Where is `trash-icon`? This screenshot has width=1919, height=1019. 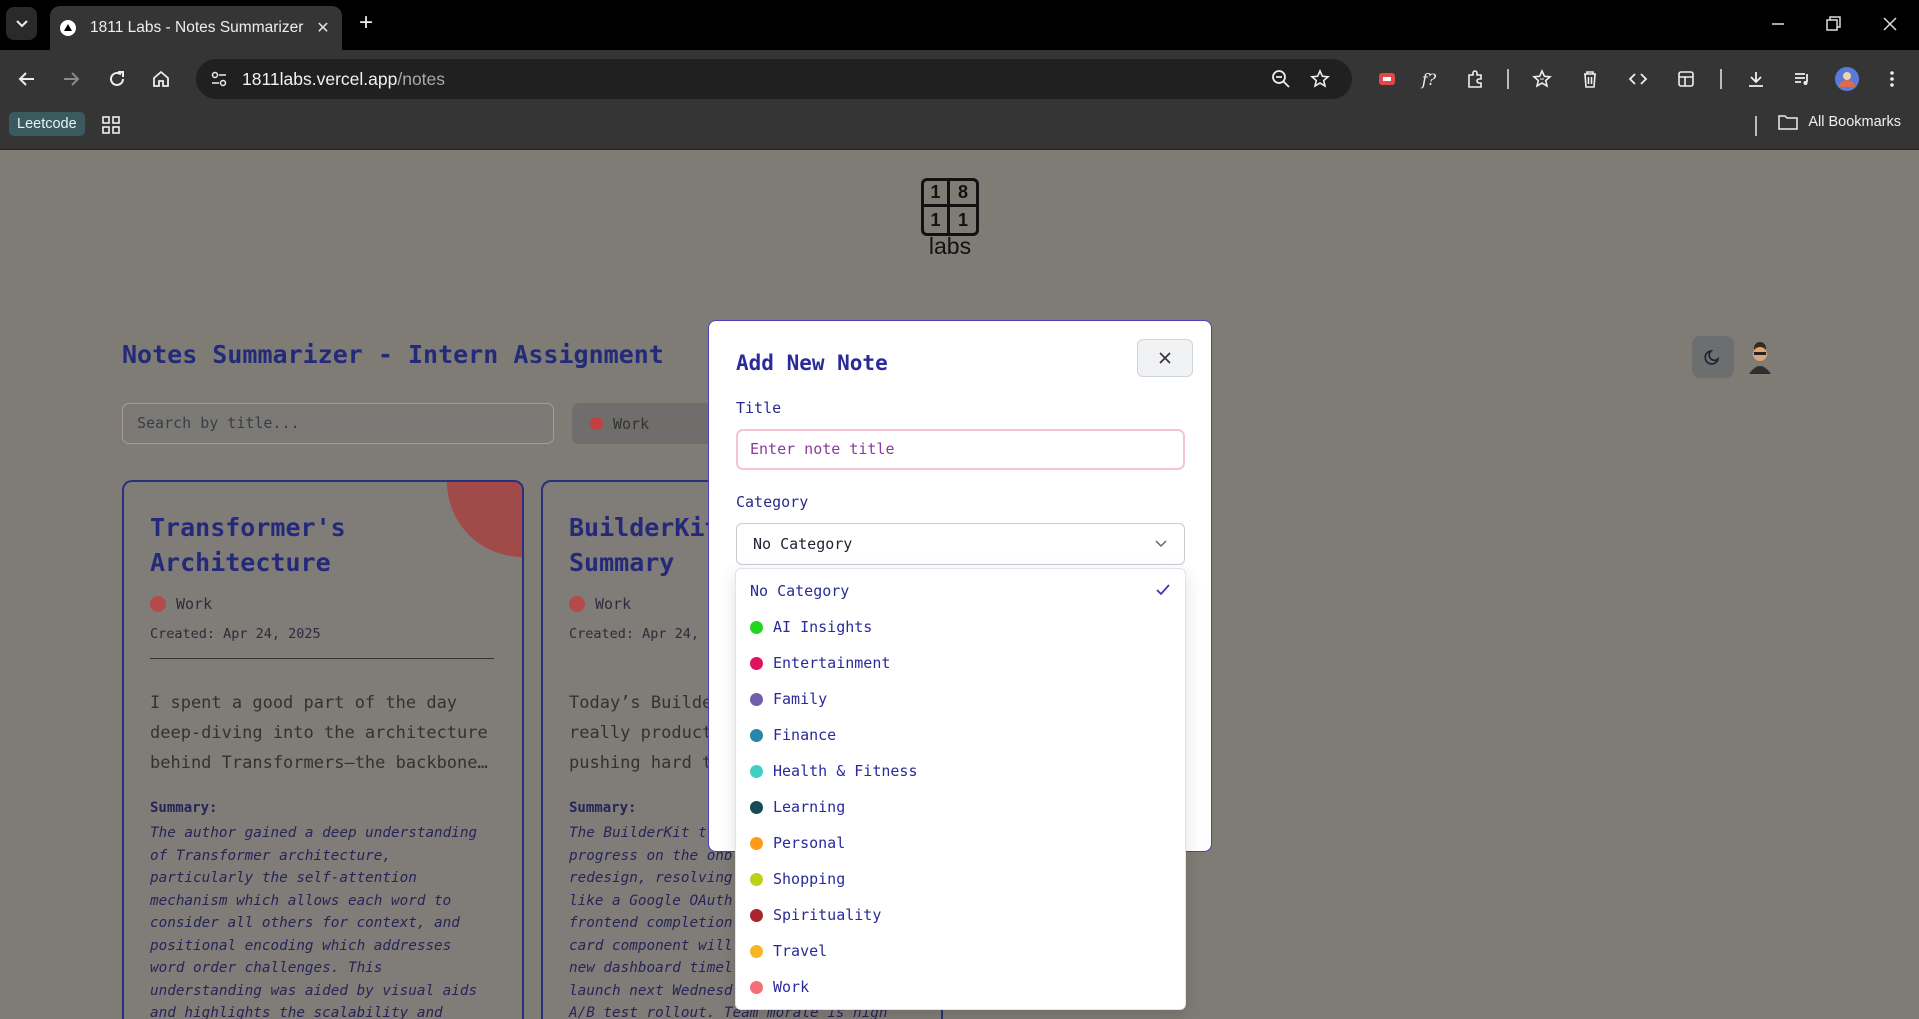 trash-icon is located at coordinates (1590, 79).